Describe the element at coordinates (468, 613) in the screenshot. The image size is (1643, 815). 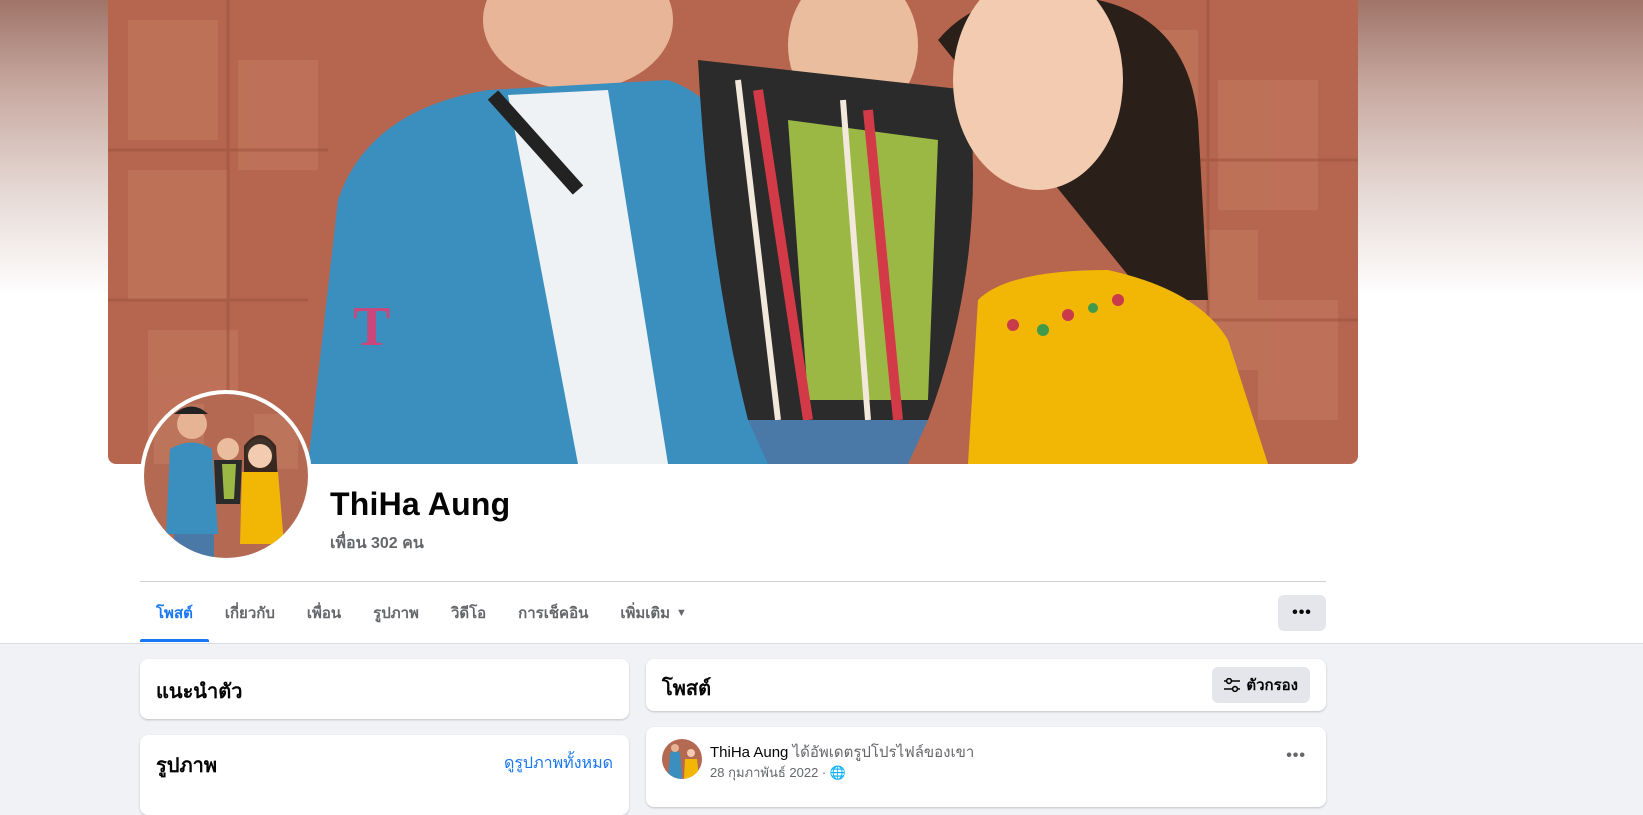
I see `tab-videos: วิดีโอ` at that location.